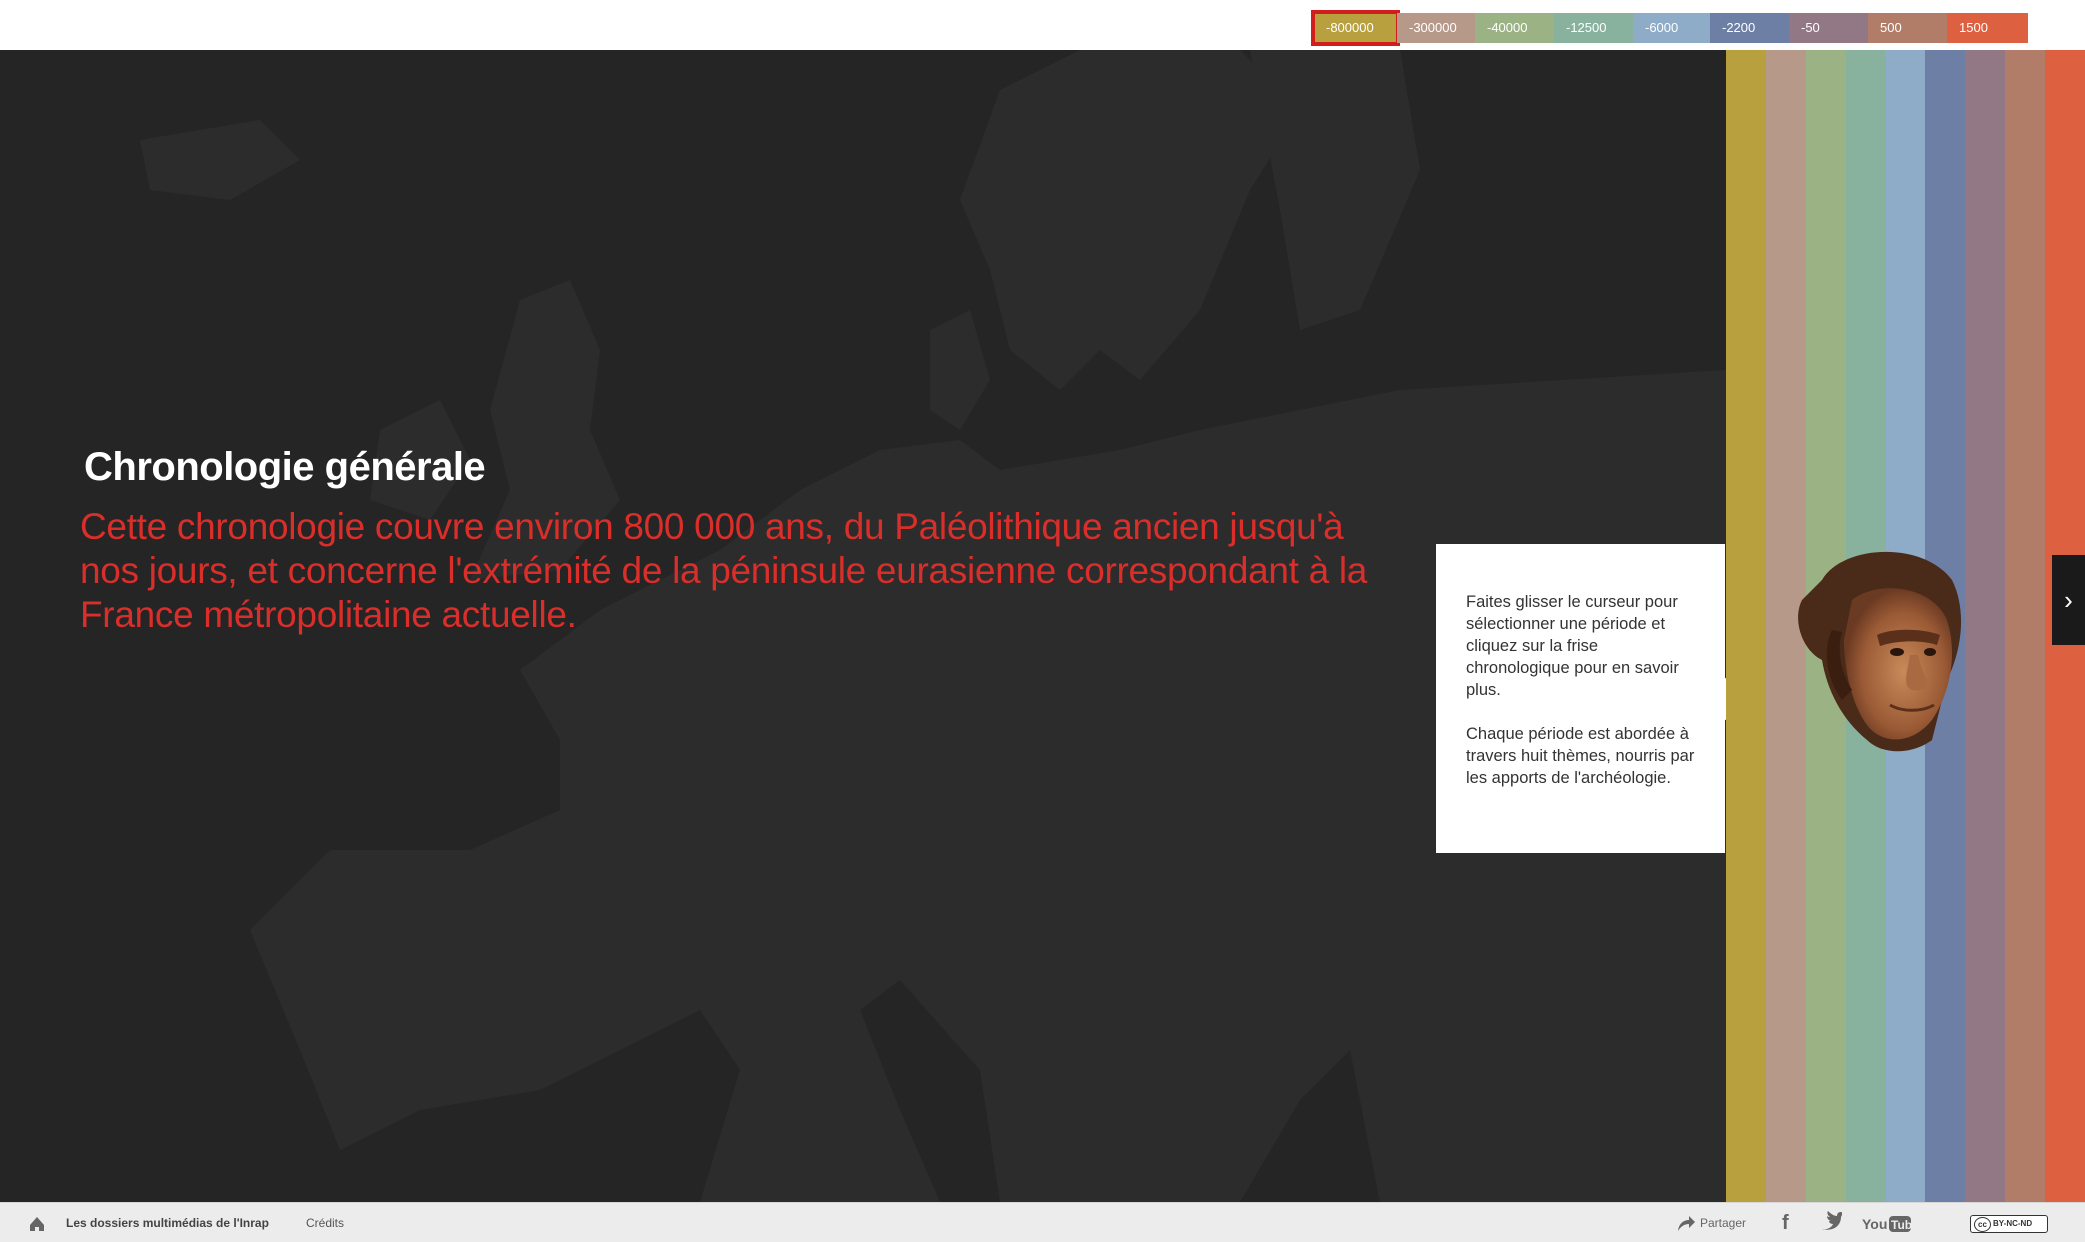  I want to click on youtube-icon: You Tube, so click(1887, 1222).